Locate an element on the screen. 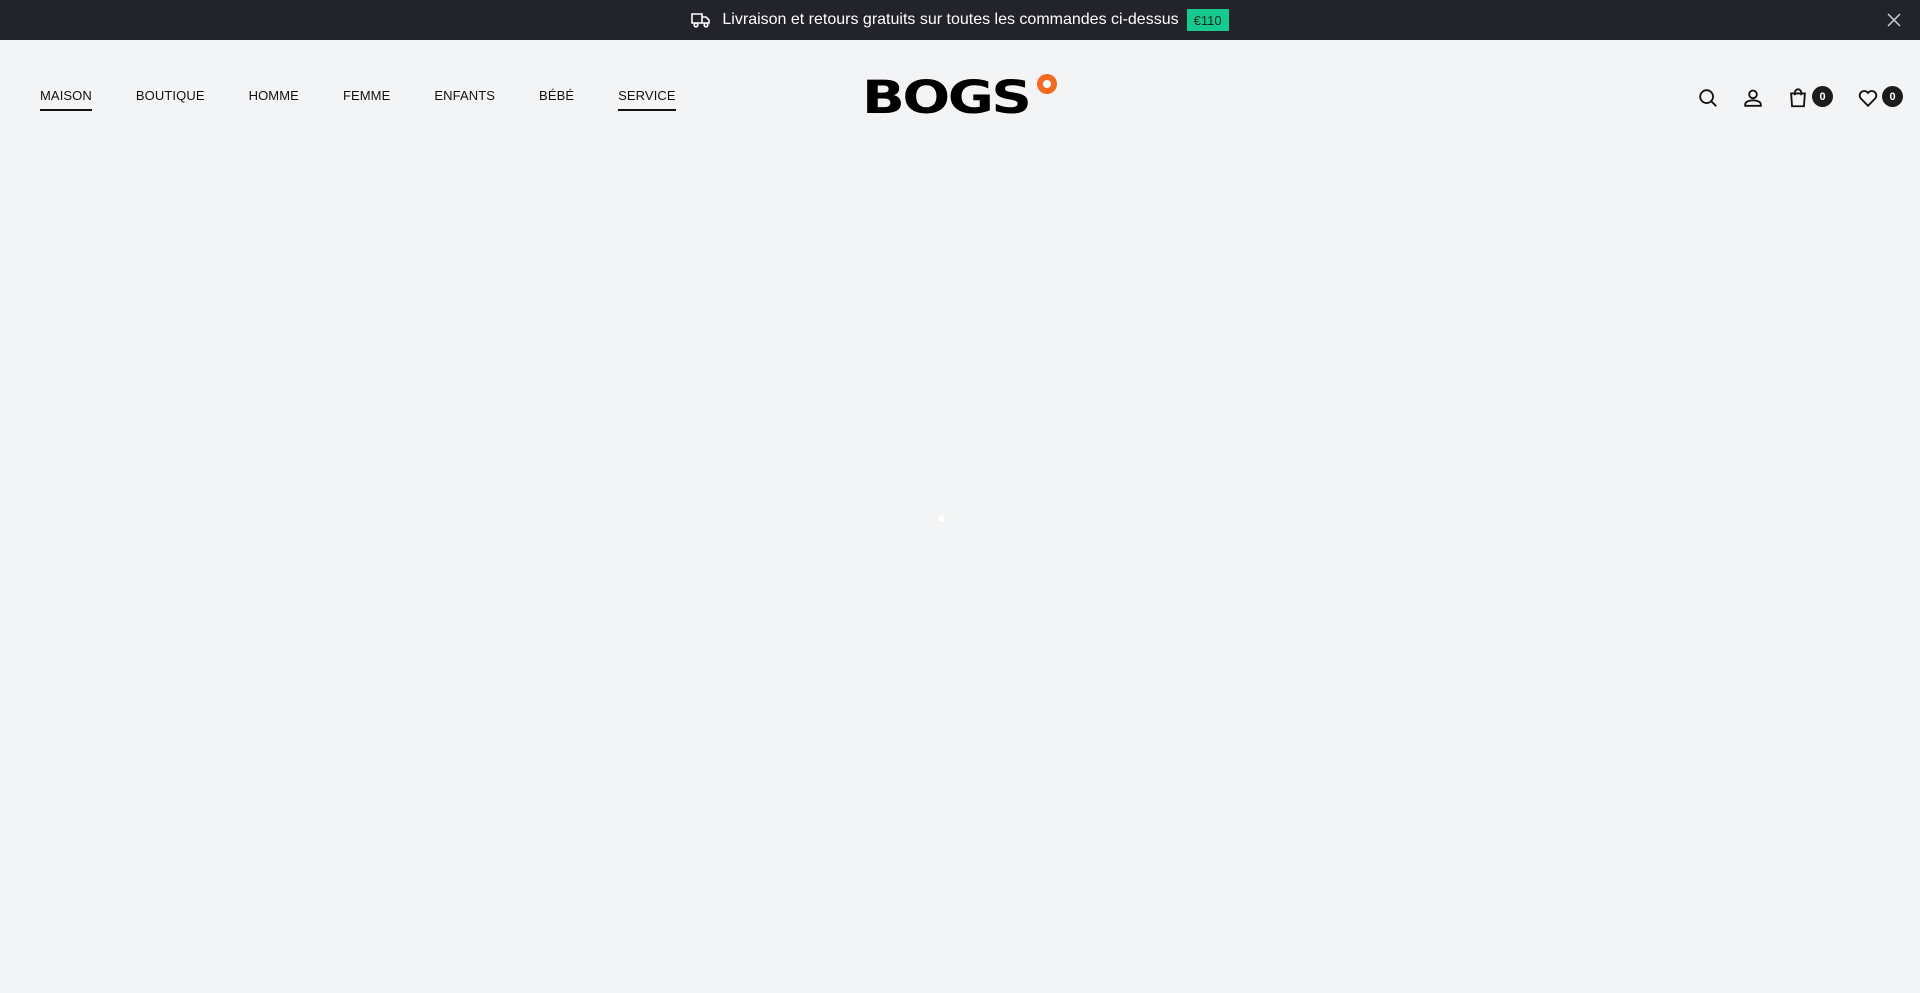  header-icons: 0 0 is located at coordinates (1799, 98).